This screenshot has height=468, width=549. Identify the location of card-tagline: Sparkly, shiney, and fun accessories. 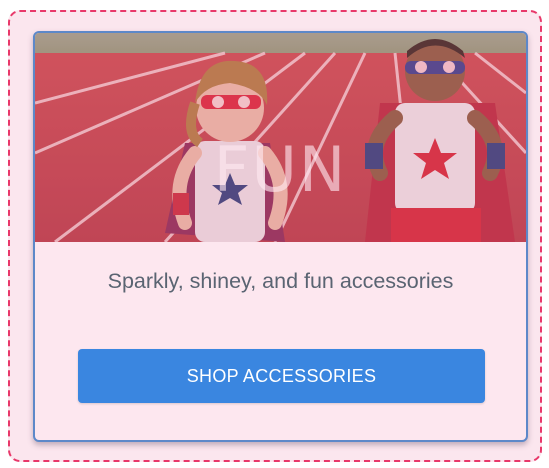
(280, 281).